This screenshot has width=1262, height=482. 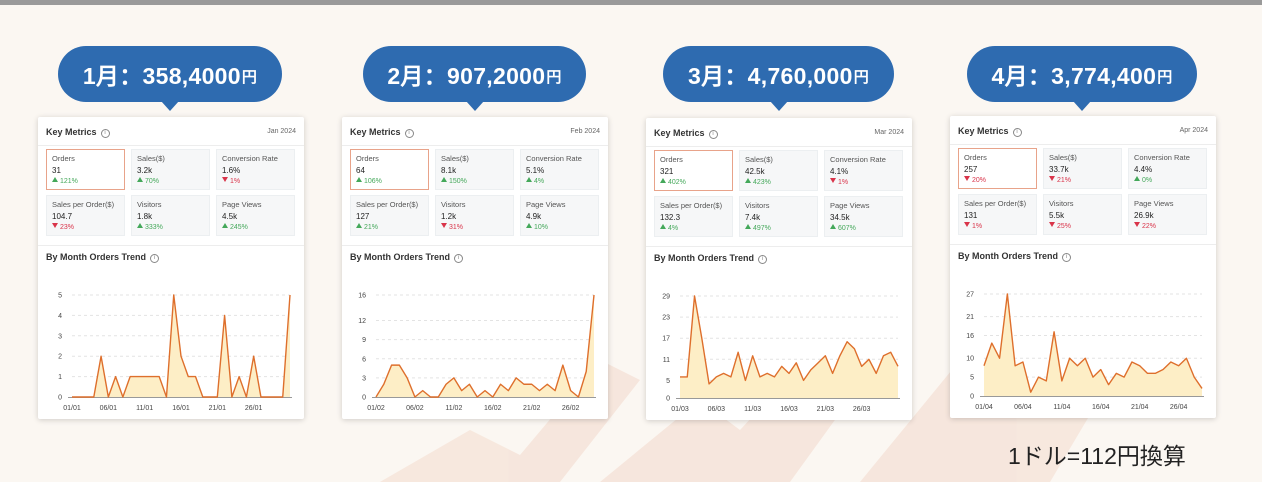 I want to click on period-label: Mar 2024, so click(x=889, y=132).